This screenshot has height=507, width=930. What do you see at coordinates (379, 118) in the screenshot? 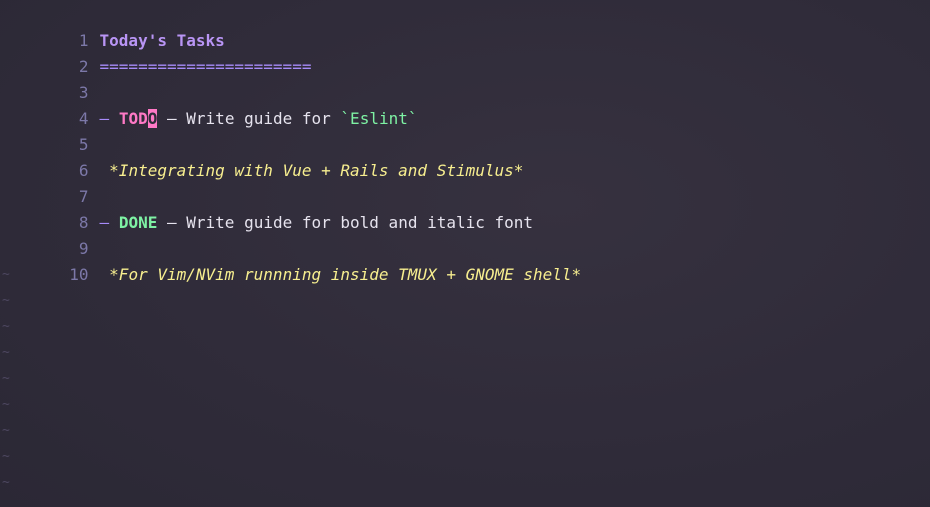
I see `inline-code: `Eslint`` at bounding box center [379, 118].